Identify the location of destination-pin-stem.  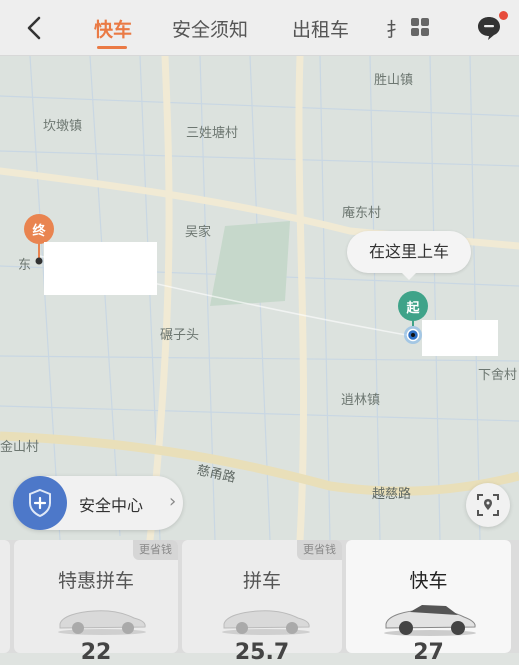
(39, 253).